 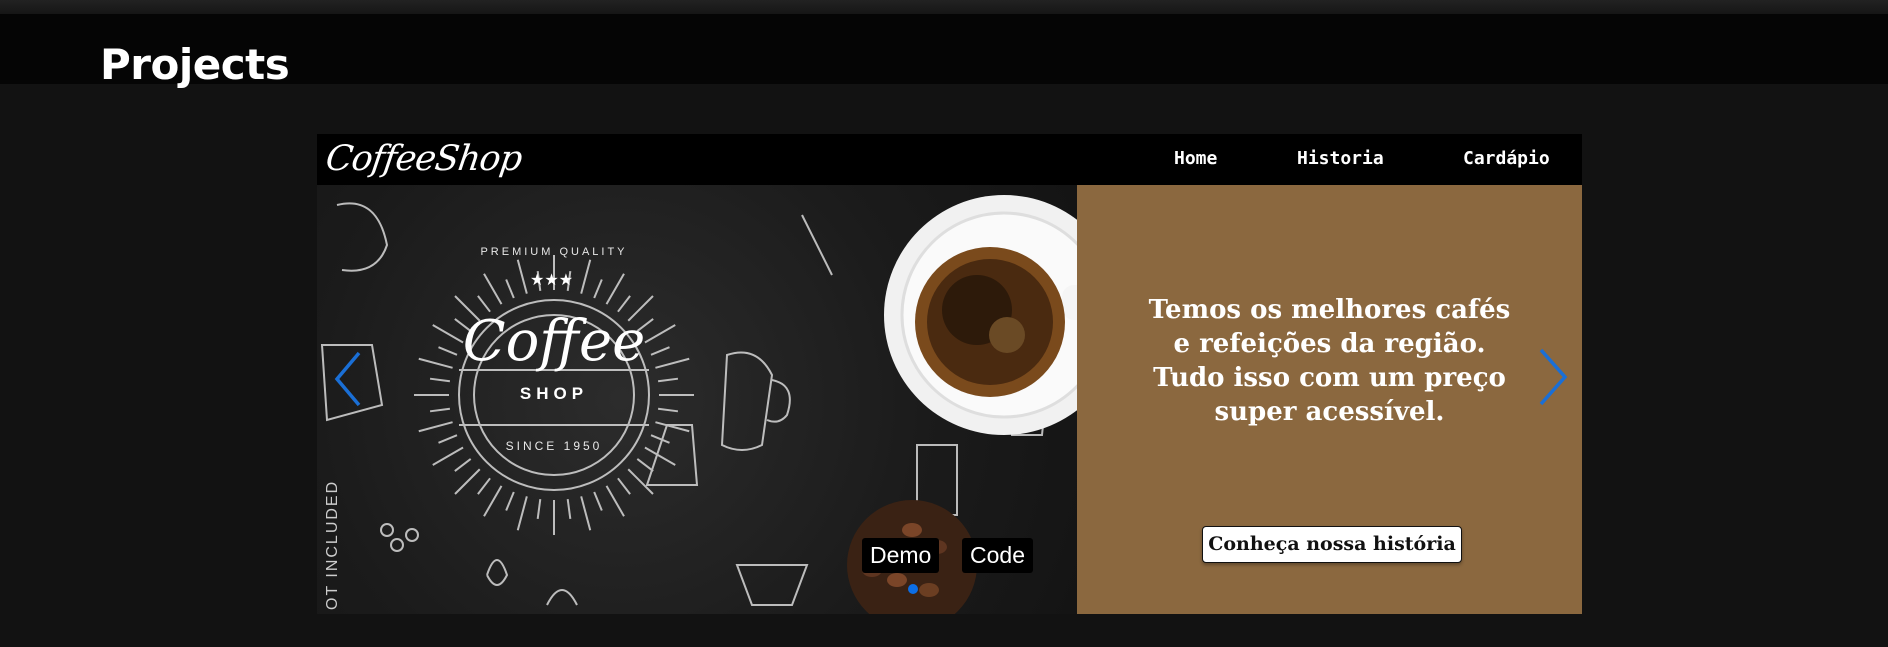 I want to click on demo-link: Demo, so click(x=901, y=555).